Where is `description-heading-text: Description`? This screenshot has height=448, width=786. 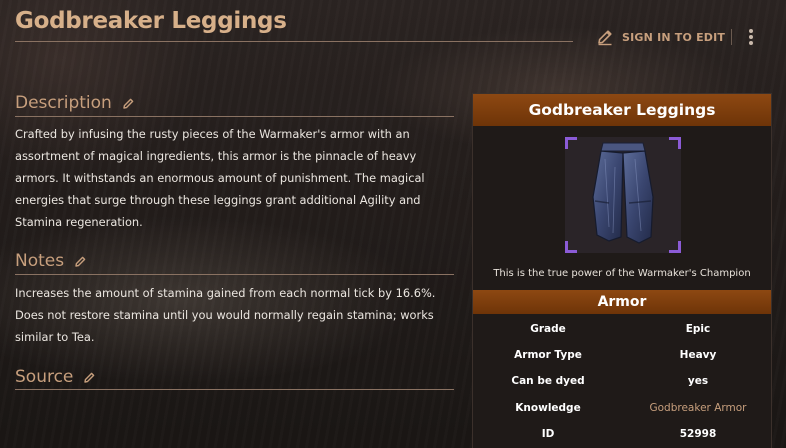
description-heading-text: Description is located at coordinates (63, 103).